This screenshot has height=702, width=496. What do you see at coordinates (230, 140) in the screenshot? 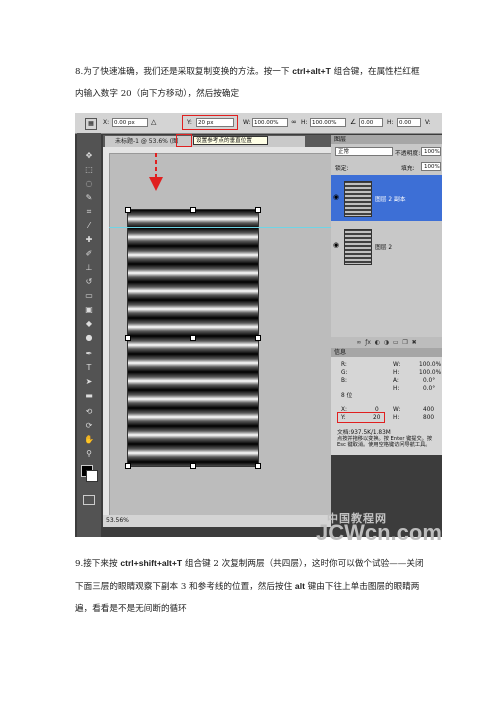
I see `tooltip: 设置参考点的垂直位置` at bounding box center [230, 140].